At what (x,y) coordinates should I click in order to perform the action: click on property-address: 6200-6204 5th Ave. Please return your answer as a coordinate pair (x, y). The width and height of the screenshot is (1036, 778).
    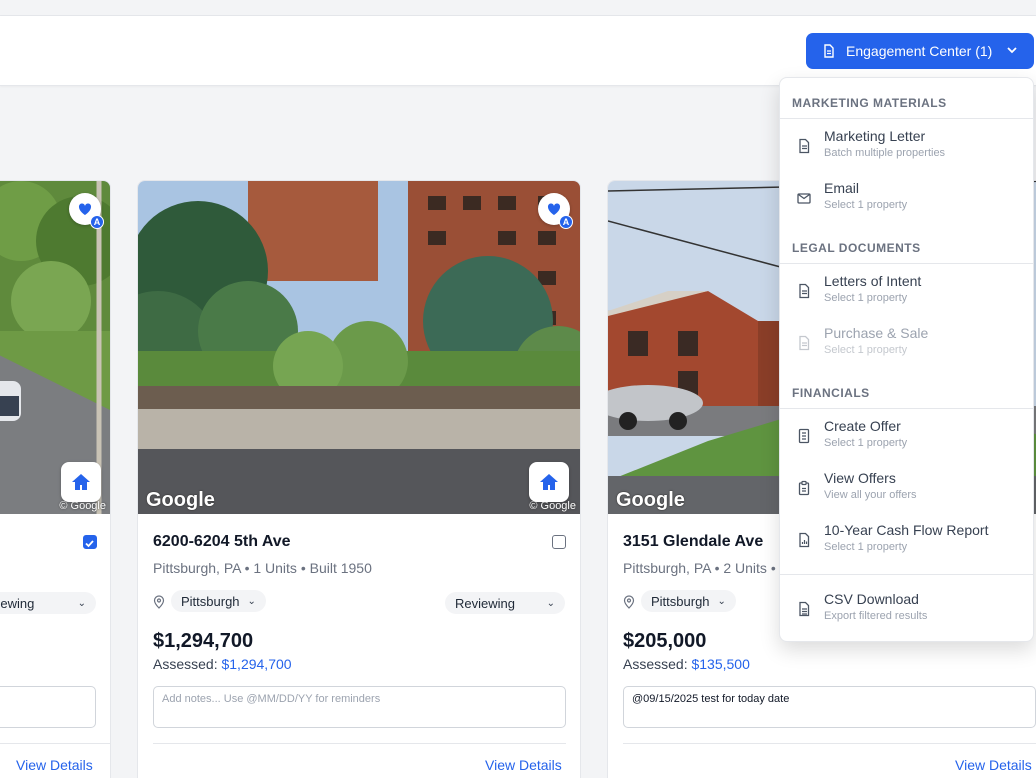
    Looking at the image, I should click on (222, 542).